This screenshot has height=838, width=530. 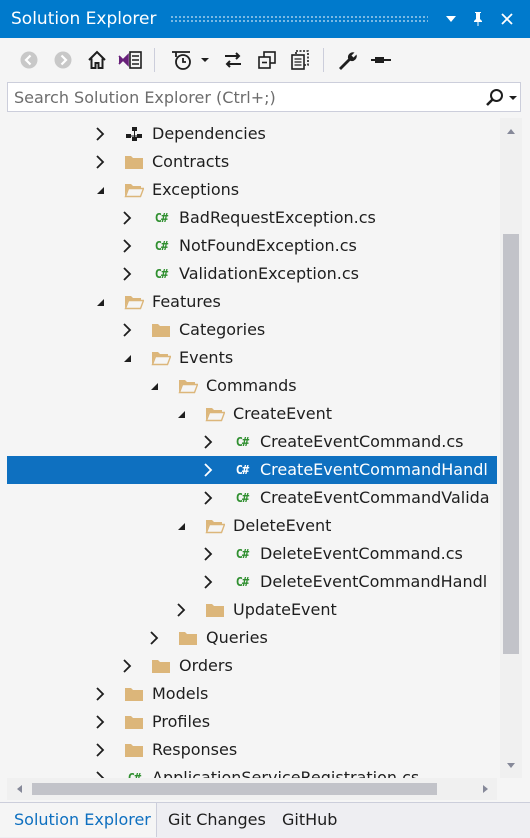 What do you see at coordinates (252, 750) in the screenshot?
I see `tree-item: Responses` at bounding box center [252, 750].